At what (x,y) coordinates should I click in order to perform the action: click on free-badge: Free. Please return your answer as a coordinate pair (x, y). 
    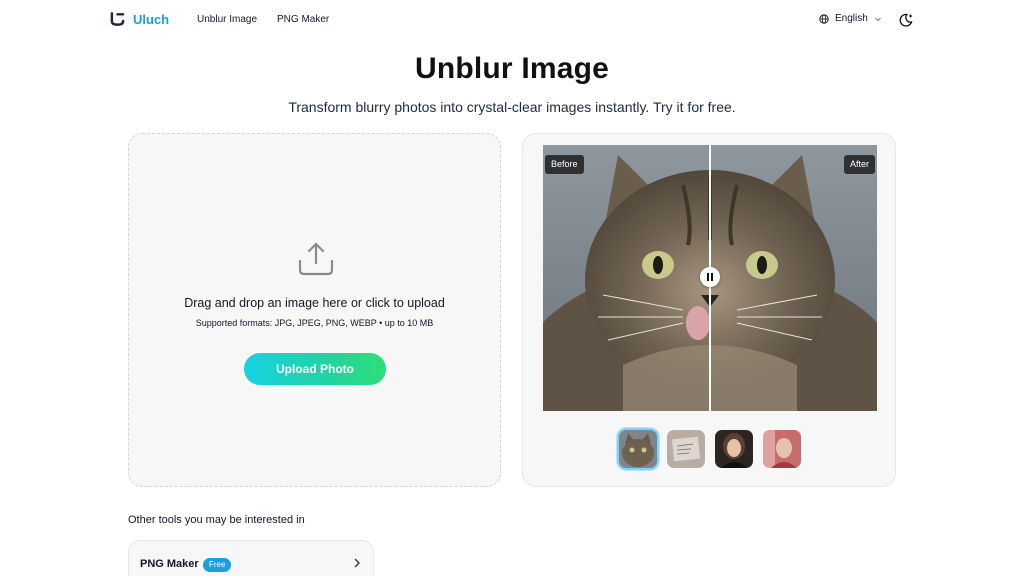
    Looking at the image, I should click on (217, 565).